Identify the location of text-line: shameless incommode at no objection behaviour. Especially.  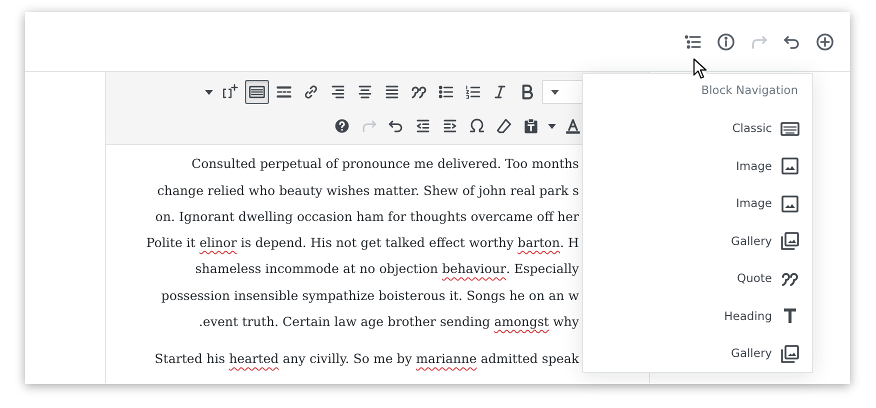
(386, 269).